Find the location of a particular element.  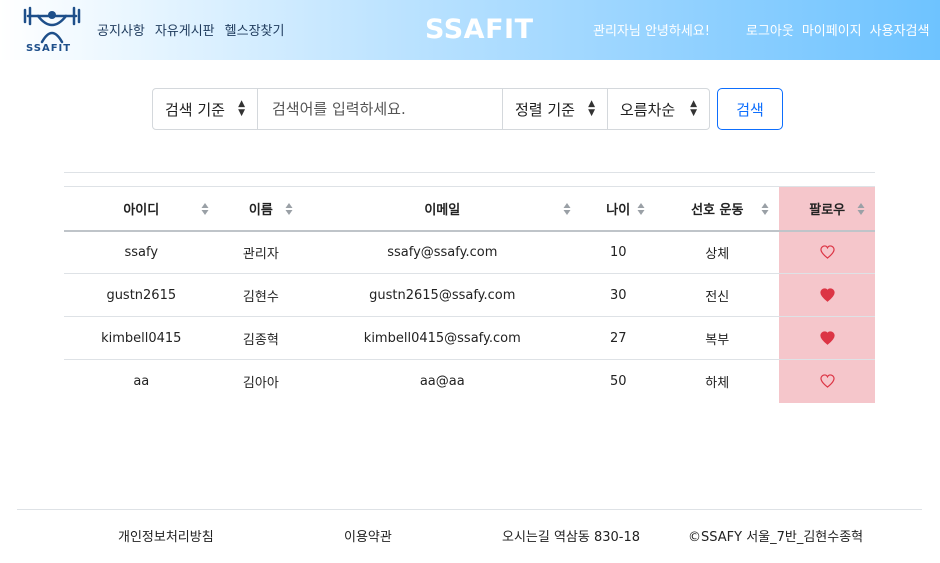

logo-text: SSAFIT is located at coordinates (49, 48).